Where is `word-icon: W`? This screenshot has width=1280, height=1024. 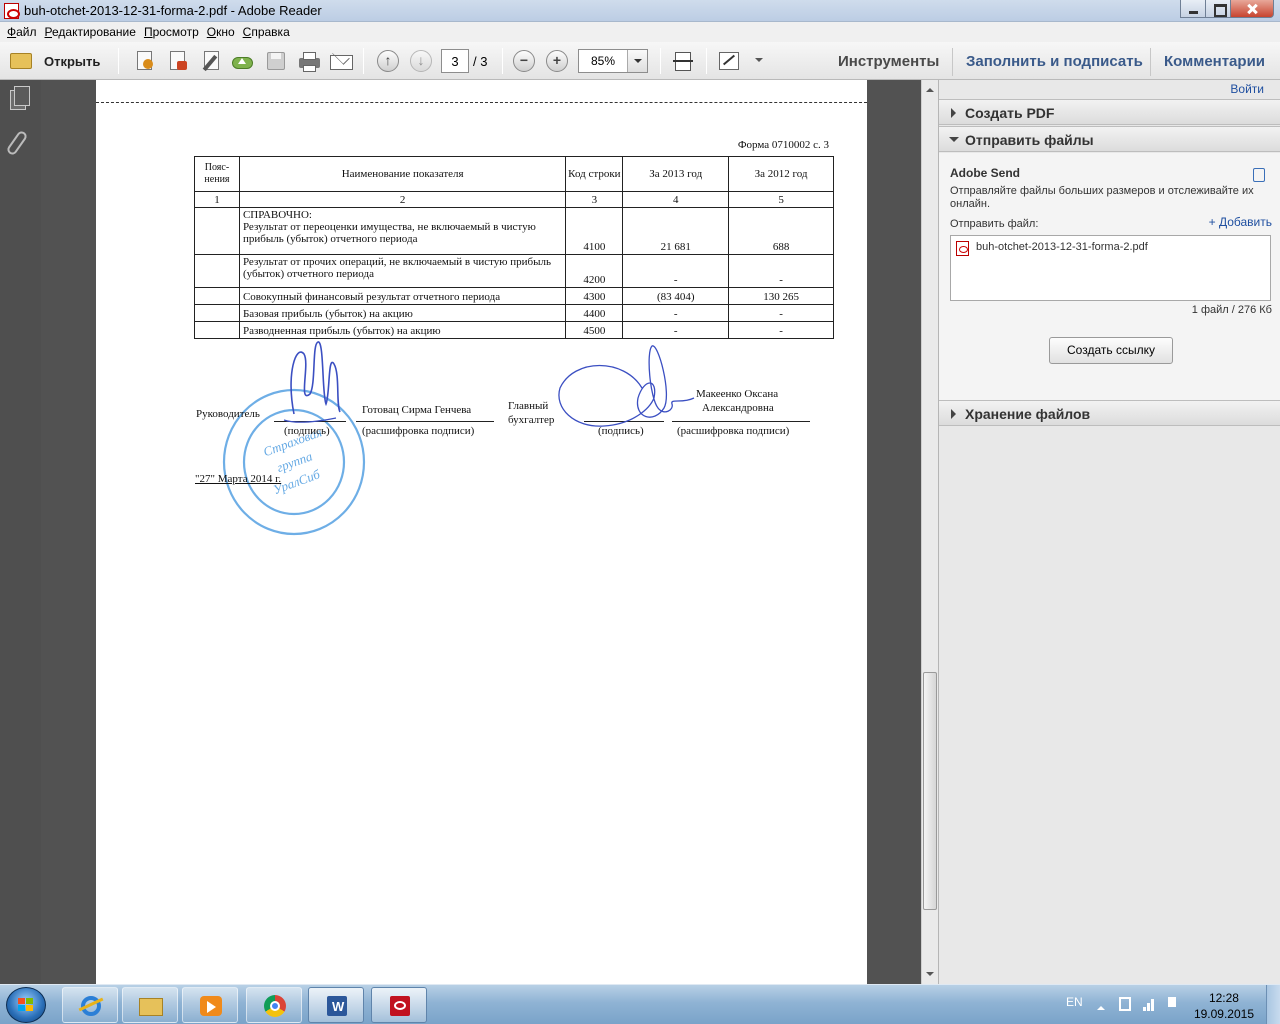
word-icon: W is located at coordinates (337, 1006).